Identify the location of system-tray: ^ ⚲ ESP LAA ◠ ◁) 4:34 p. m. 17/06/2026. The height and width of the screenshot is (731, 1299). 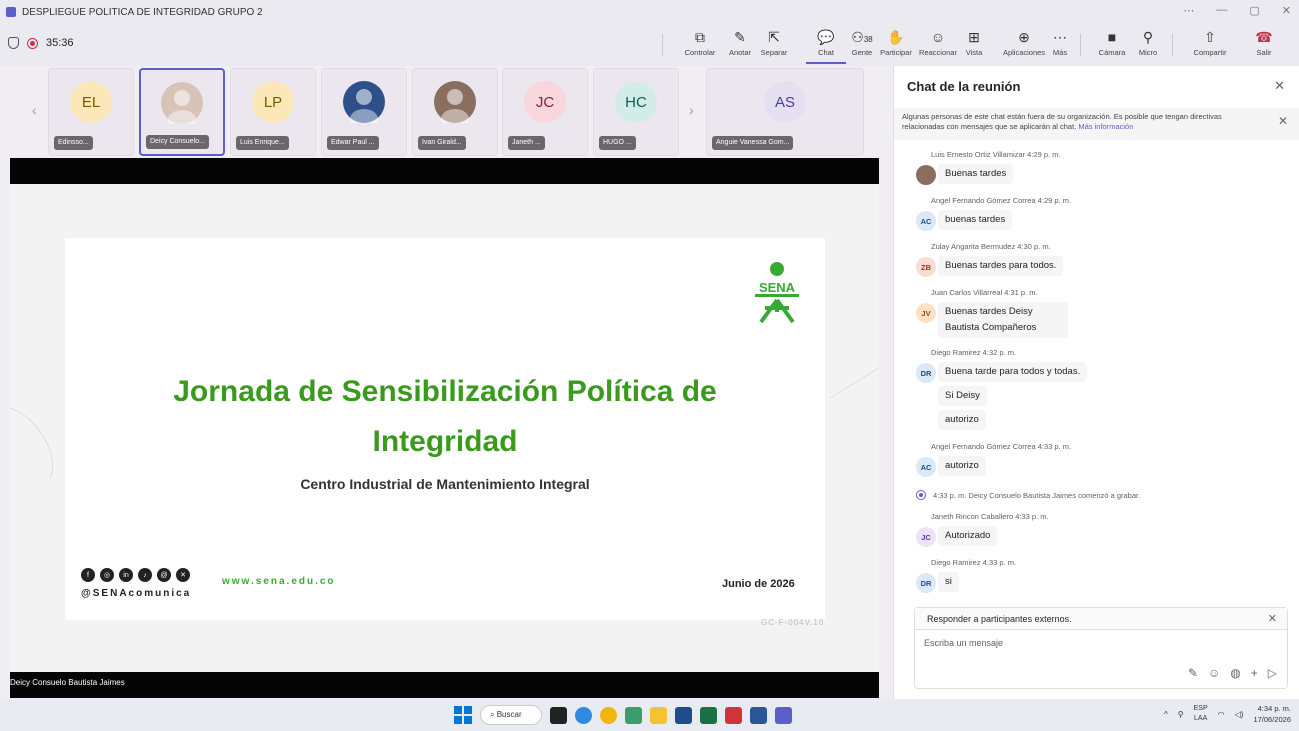
(1227, 714).